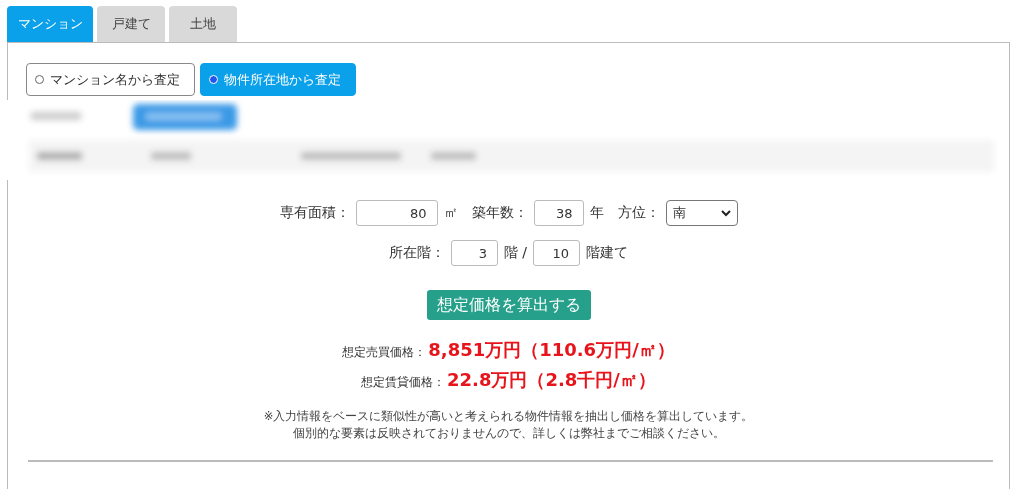 The image size is (1024, 489). What do you see at coordinates (607, 253) in the screenshot?
I see `floors-suffix: 階建て` at bounding box center [607, 253].